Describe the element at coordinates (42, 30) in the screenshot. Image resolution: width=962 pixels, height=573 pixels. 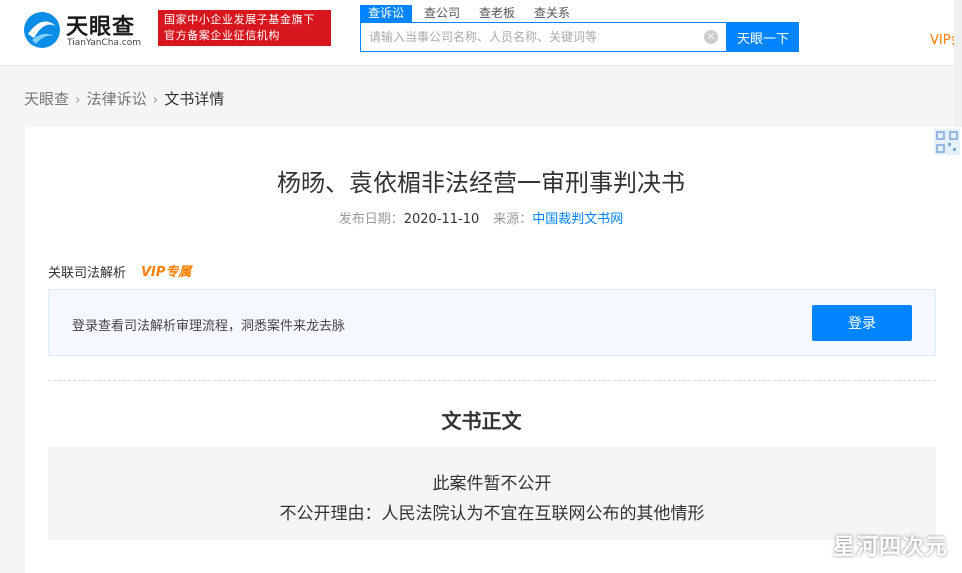
I see `eye-logo-icon` at that location.